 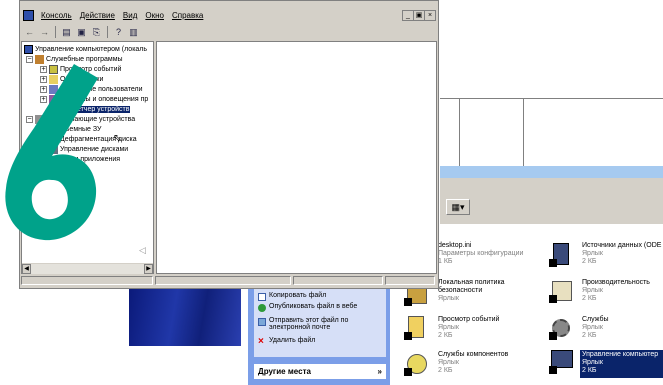 I want to click on email-icon, so click(x=262, y=322).